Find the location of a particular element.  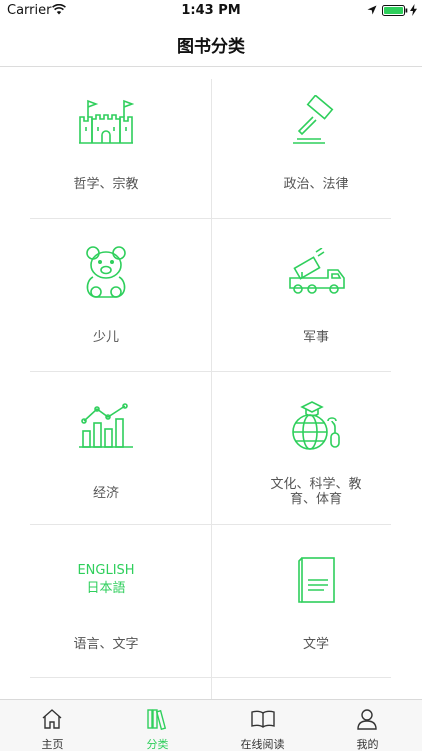

category-label: 少儿 is located at coordinates (105, 337).